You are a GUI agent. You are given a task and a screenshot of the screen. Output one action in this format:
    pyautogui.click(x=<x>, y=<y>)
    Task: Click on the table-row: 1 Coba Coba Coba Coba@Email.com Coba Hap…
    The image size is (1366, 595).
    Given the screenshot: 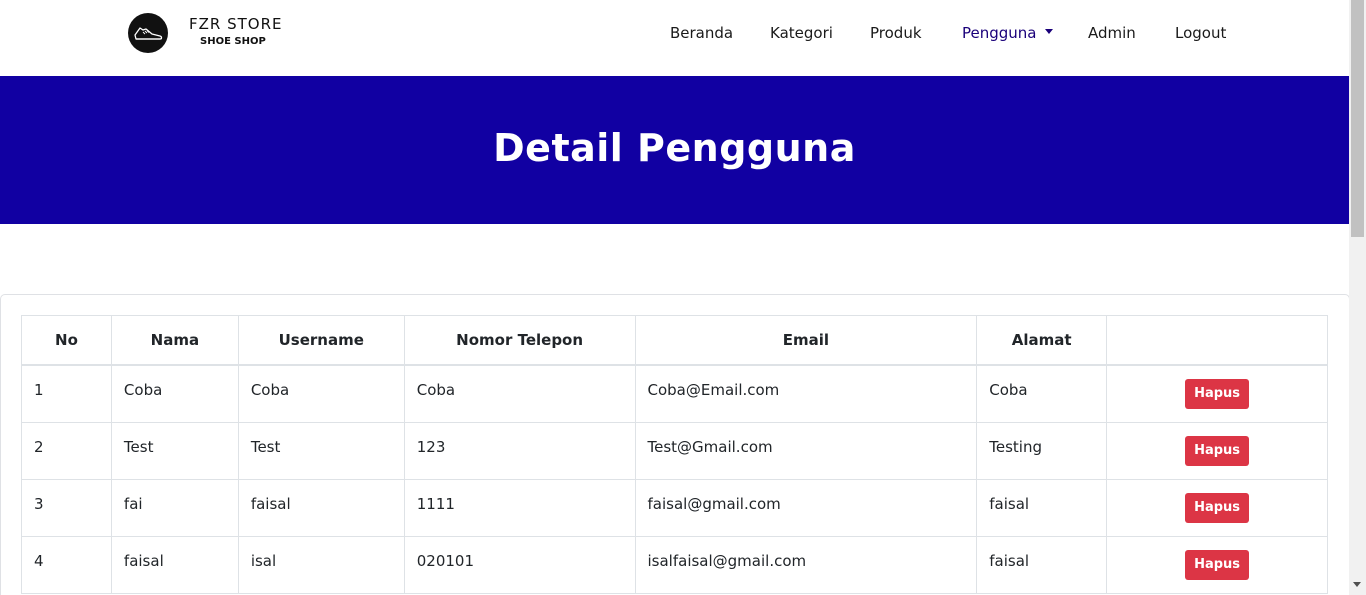 What is the action you would take?
    pyautogui.click(x=674, y=393)
    